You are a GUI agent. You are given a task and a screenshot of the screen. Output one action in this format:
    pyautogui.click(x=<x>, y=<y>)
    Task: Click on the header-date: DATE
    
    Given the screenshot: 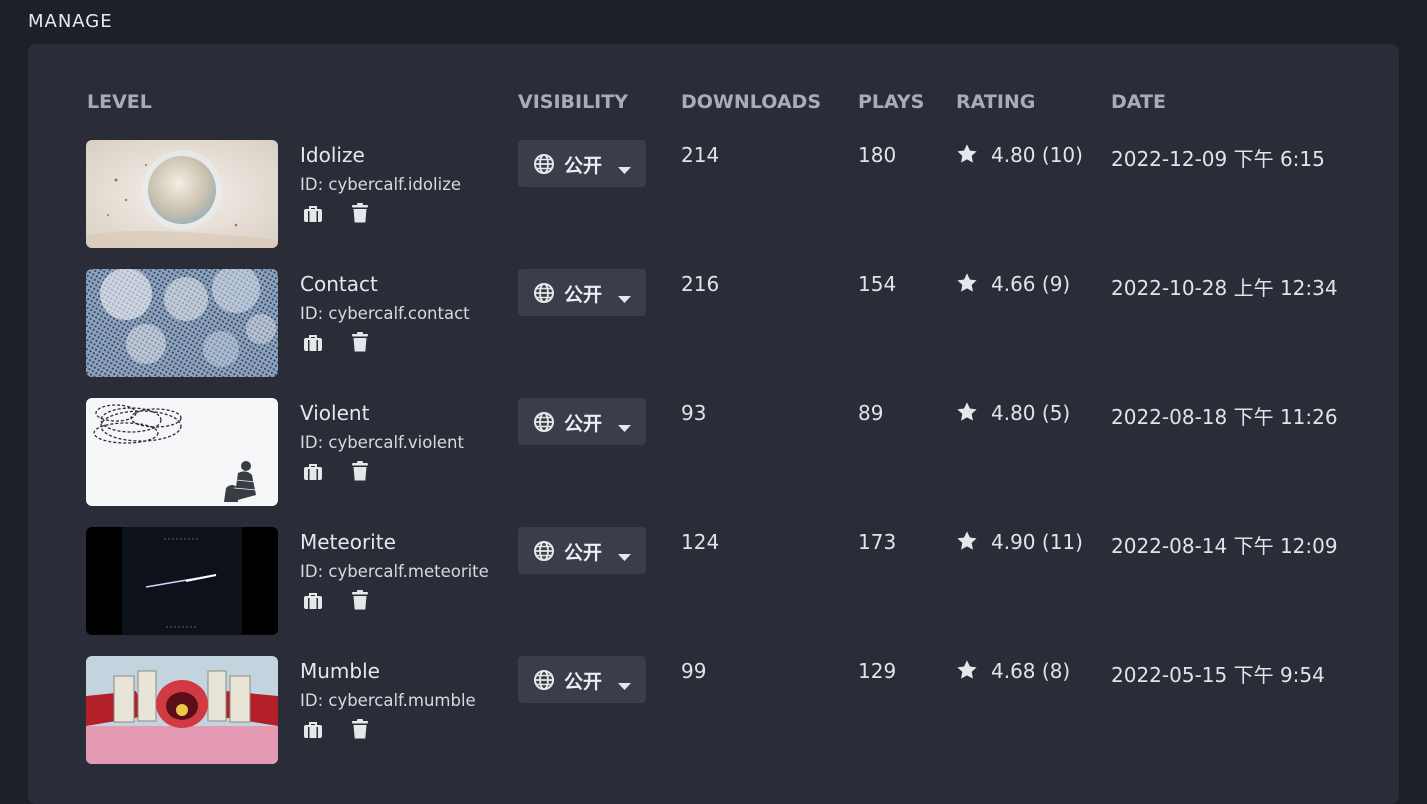 What is the action you would take?
    pyautogui.click(x=1138, y=102)
    